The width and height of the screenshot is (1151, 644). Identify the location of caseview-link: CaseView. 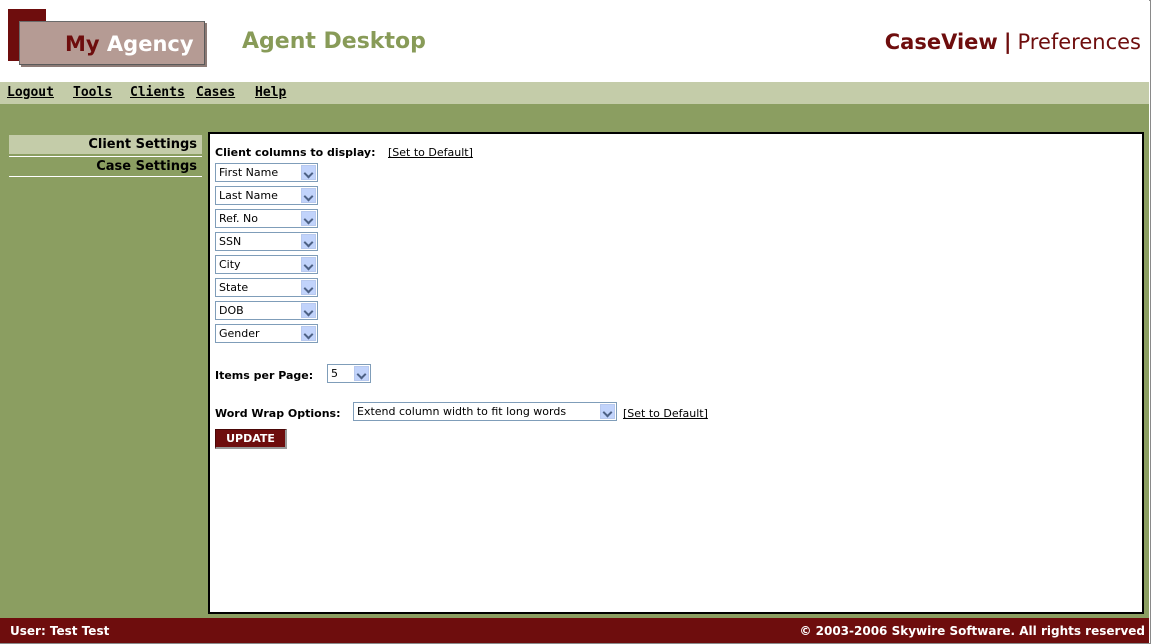
(941, 42).